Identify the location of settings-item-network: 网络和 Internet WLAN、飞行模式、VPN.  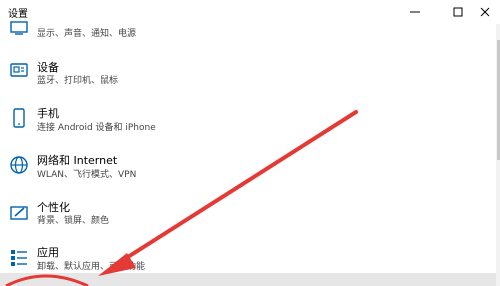
(190, 170).